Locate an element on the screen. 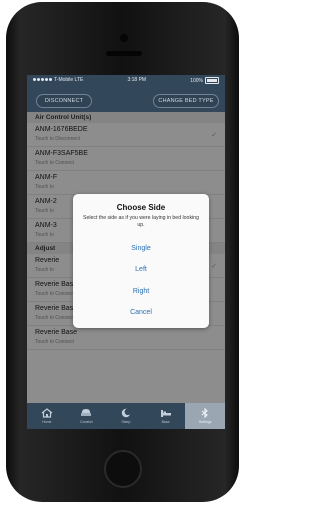 The width and height of the screenshot is (320, 506). bluetooth-icon is located at coordinates (204, 413).